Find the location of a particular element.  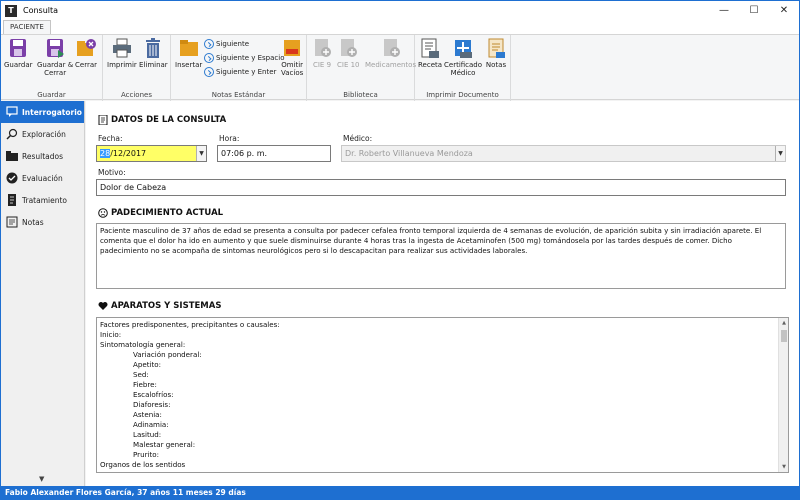

siguiente-espacio-button: Siguiente y Espacio is located at coordinates (244, 58).